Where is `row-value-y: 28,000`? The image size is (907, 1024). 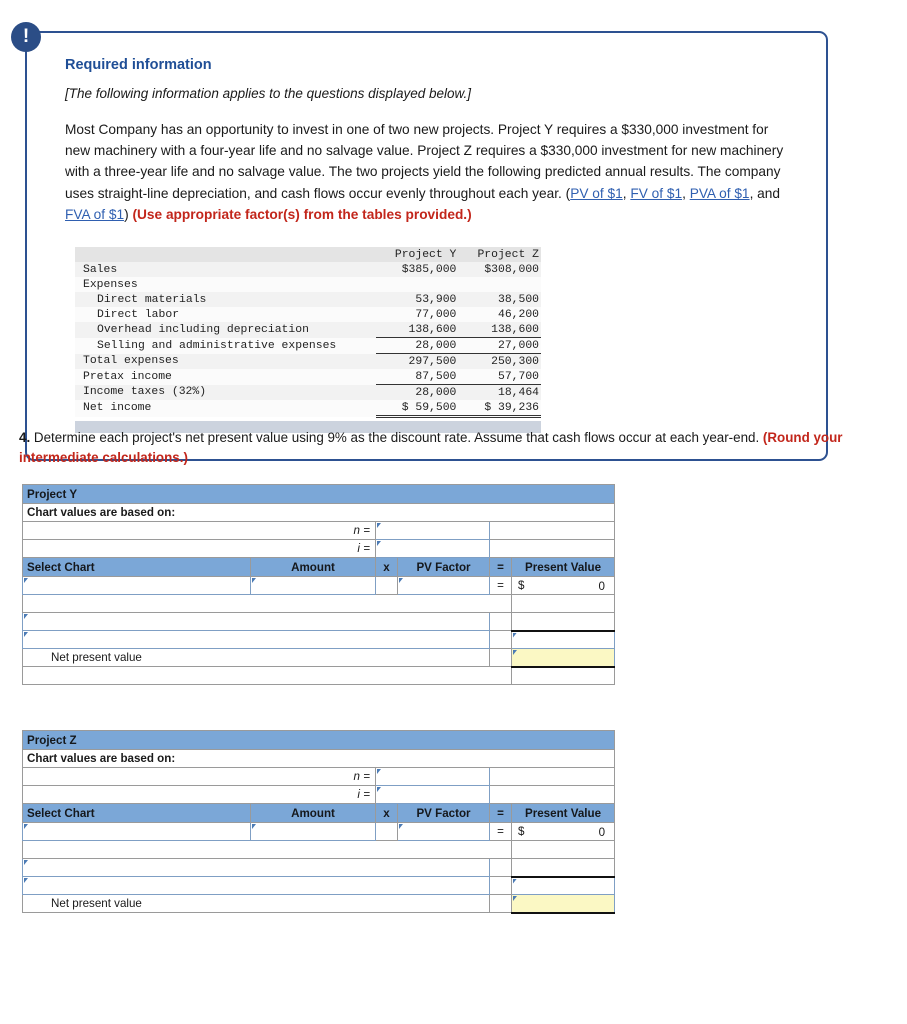 row-value-y: 28,000 is located at coordinates (417, 345).